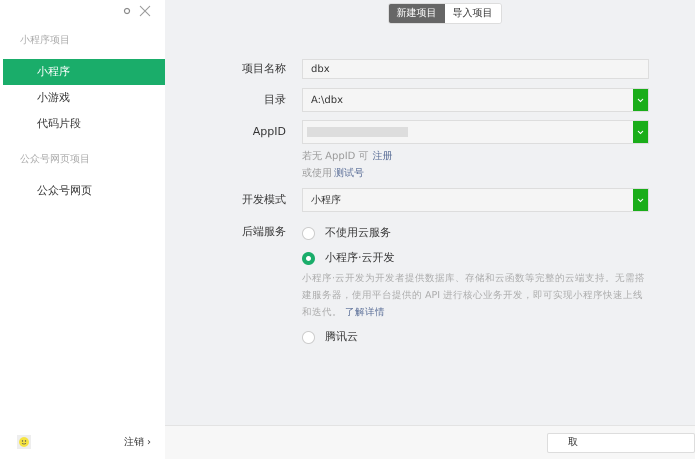  Describe the element at coordinates (475, 69) in the screenshot. I see `project-name-field: dbx` at that location.